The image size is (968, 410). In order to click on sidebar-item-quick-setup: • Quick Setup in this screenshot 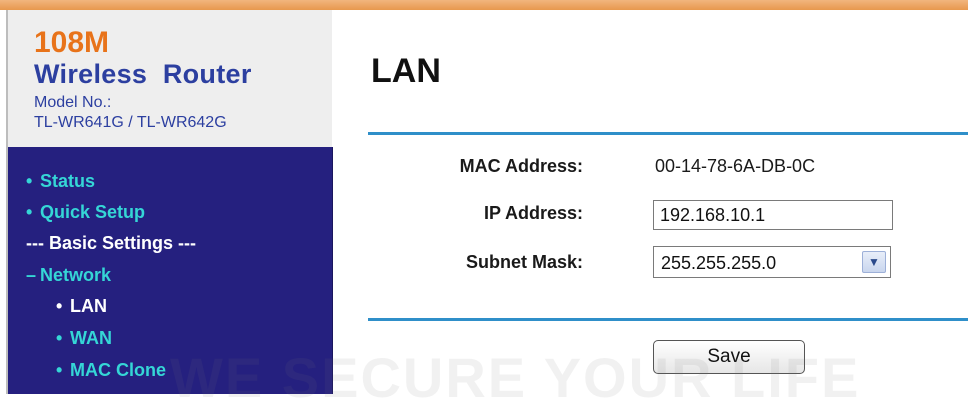, I will do `click(85, 212)`.